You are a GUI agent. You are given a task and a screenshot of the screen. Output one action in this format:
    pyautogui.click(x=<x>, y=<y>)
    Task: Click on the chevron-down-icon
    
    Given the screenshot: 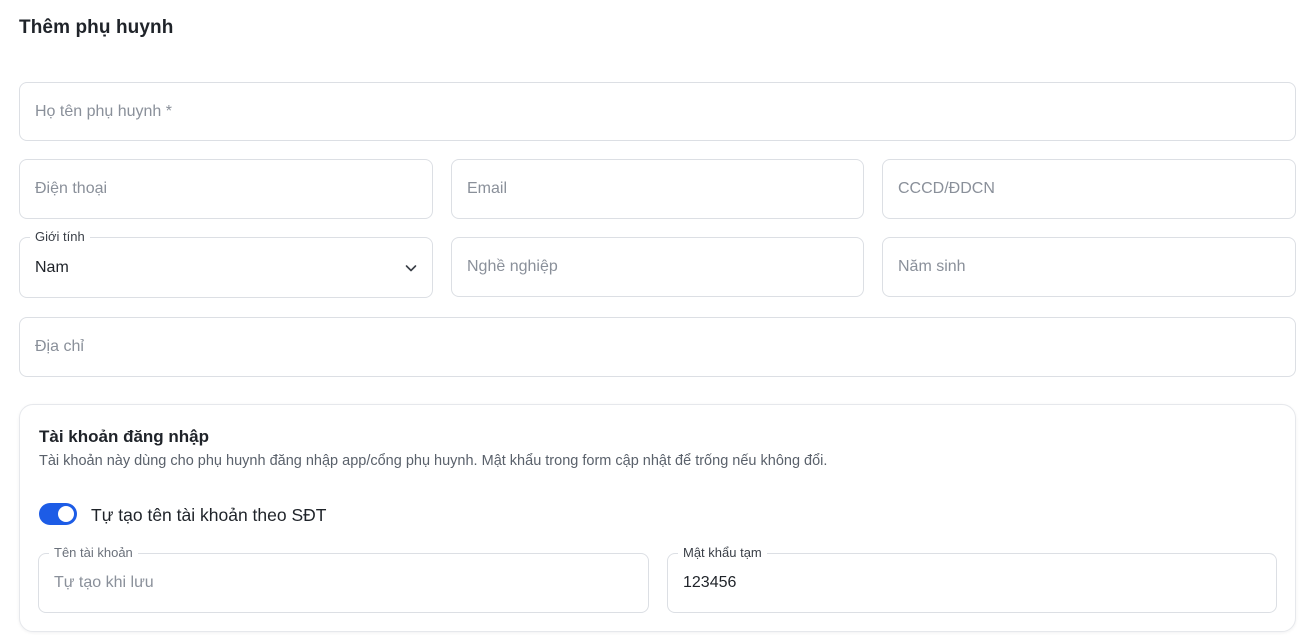 What is the action you would take?
    pyautogui.click(x=411, y=268)
    